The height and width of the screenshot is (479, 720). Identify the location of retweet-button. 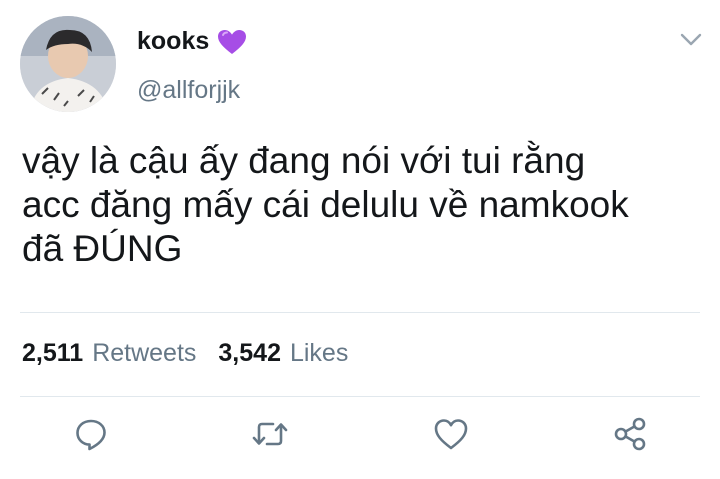
(270, 434).